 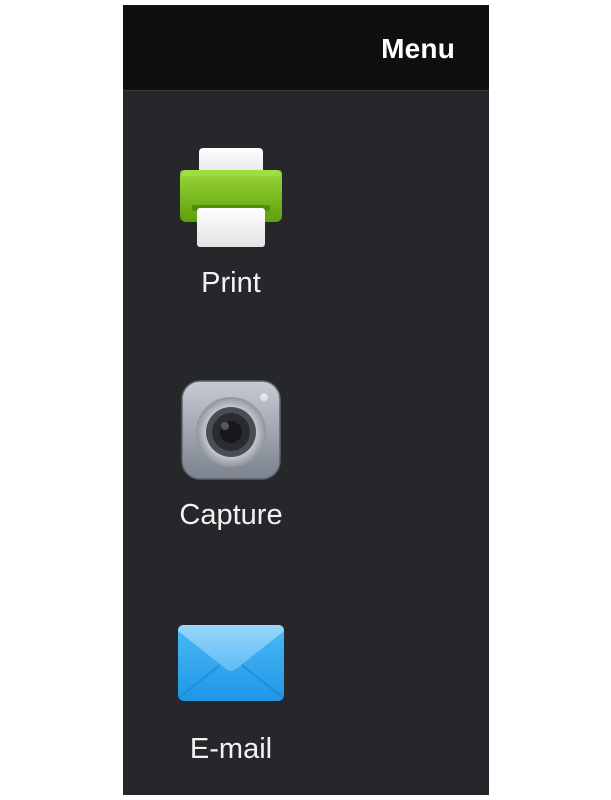 I want to click on menu-header: Menu, so click(x=306, y=48).